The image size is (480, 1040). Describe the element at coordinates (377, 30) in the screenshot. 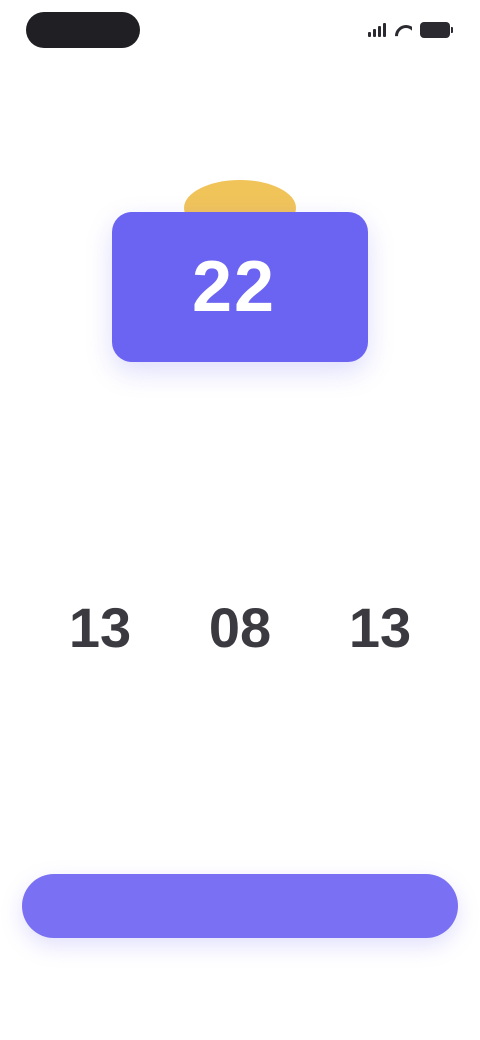

I see `signal-icon` at that location.